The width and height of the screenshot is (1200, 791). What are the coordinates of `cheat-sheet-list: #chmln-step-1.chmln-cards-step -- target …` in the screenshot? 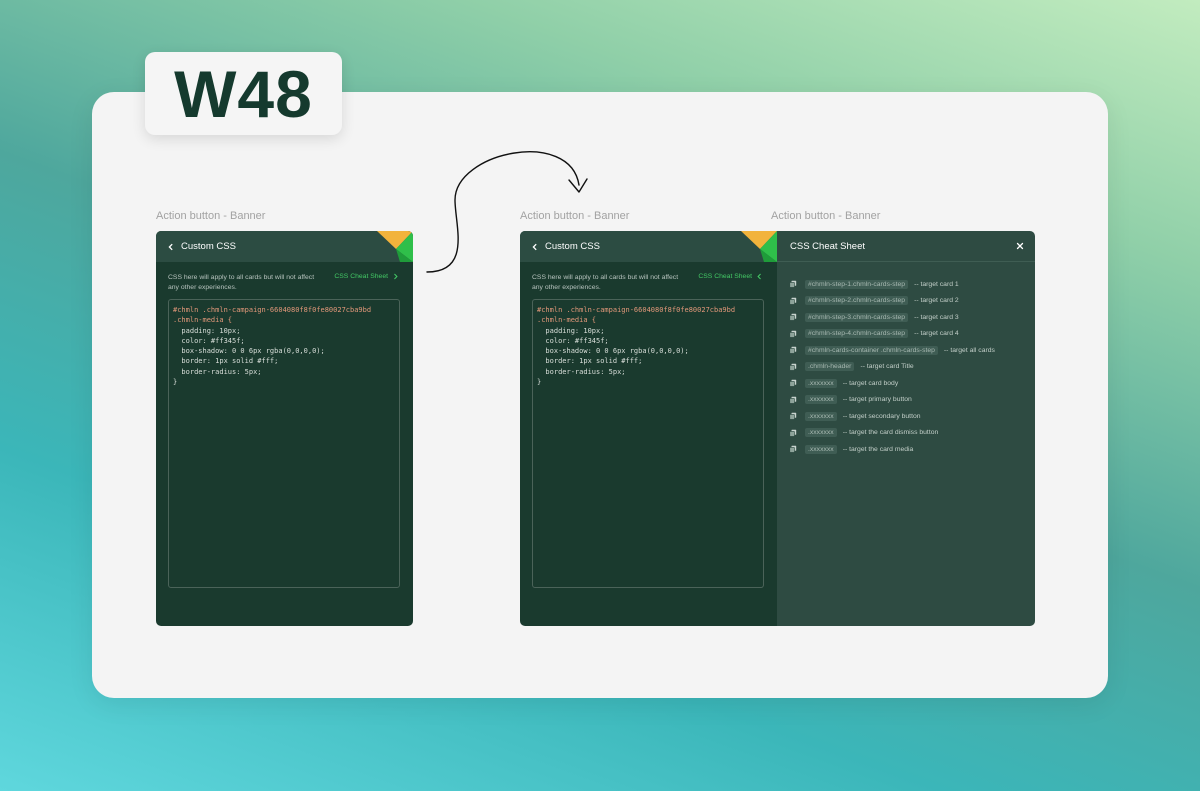 It's located at (909, 367).